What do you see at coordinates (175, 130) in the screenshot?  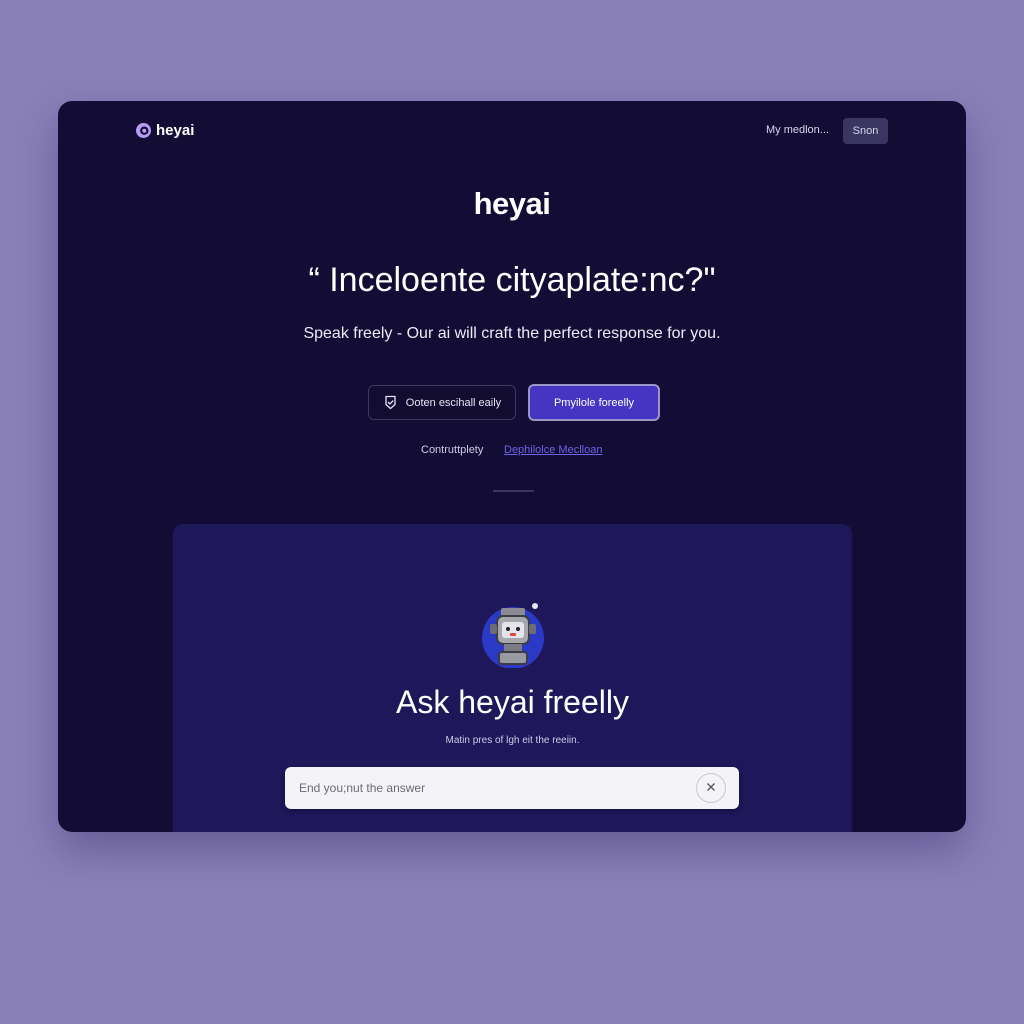 I see `logo-text: heyai` at bounding box center [175, 130].